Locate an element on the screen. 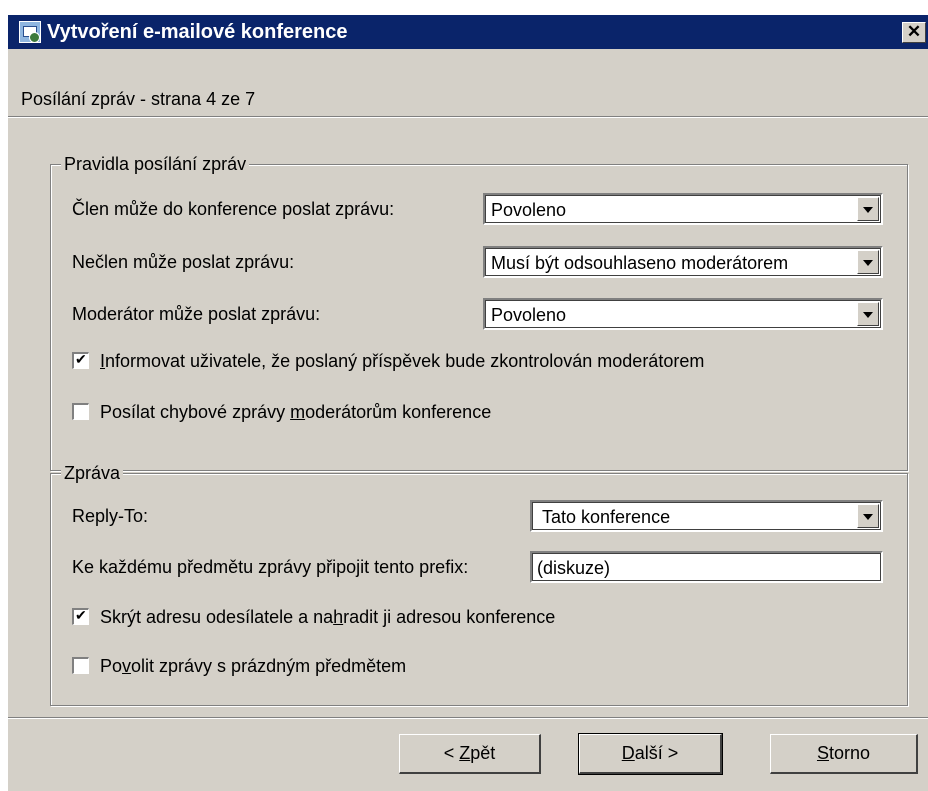 The image size is (928, 791). cancel-button: Storno is located at coordinates (844, 754).